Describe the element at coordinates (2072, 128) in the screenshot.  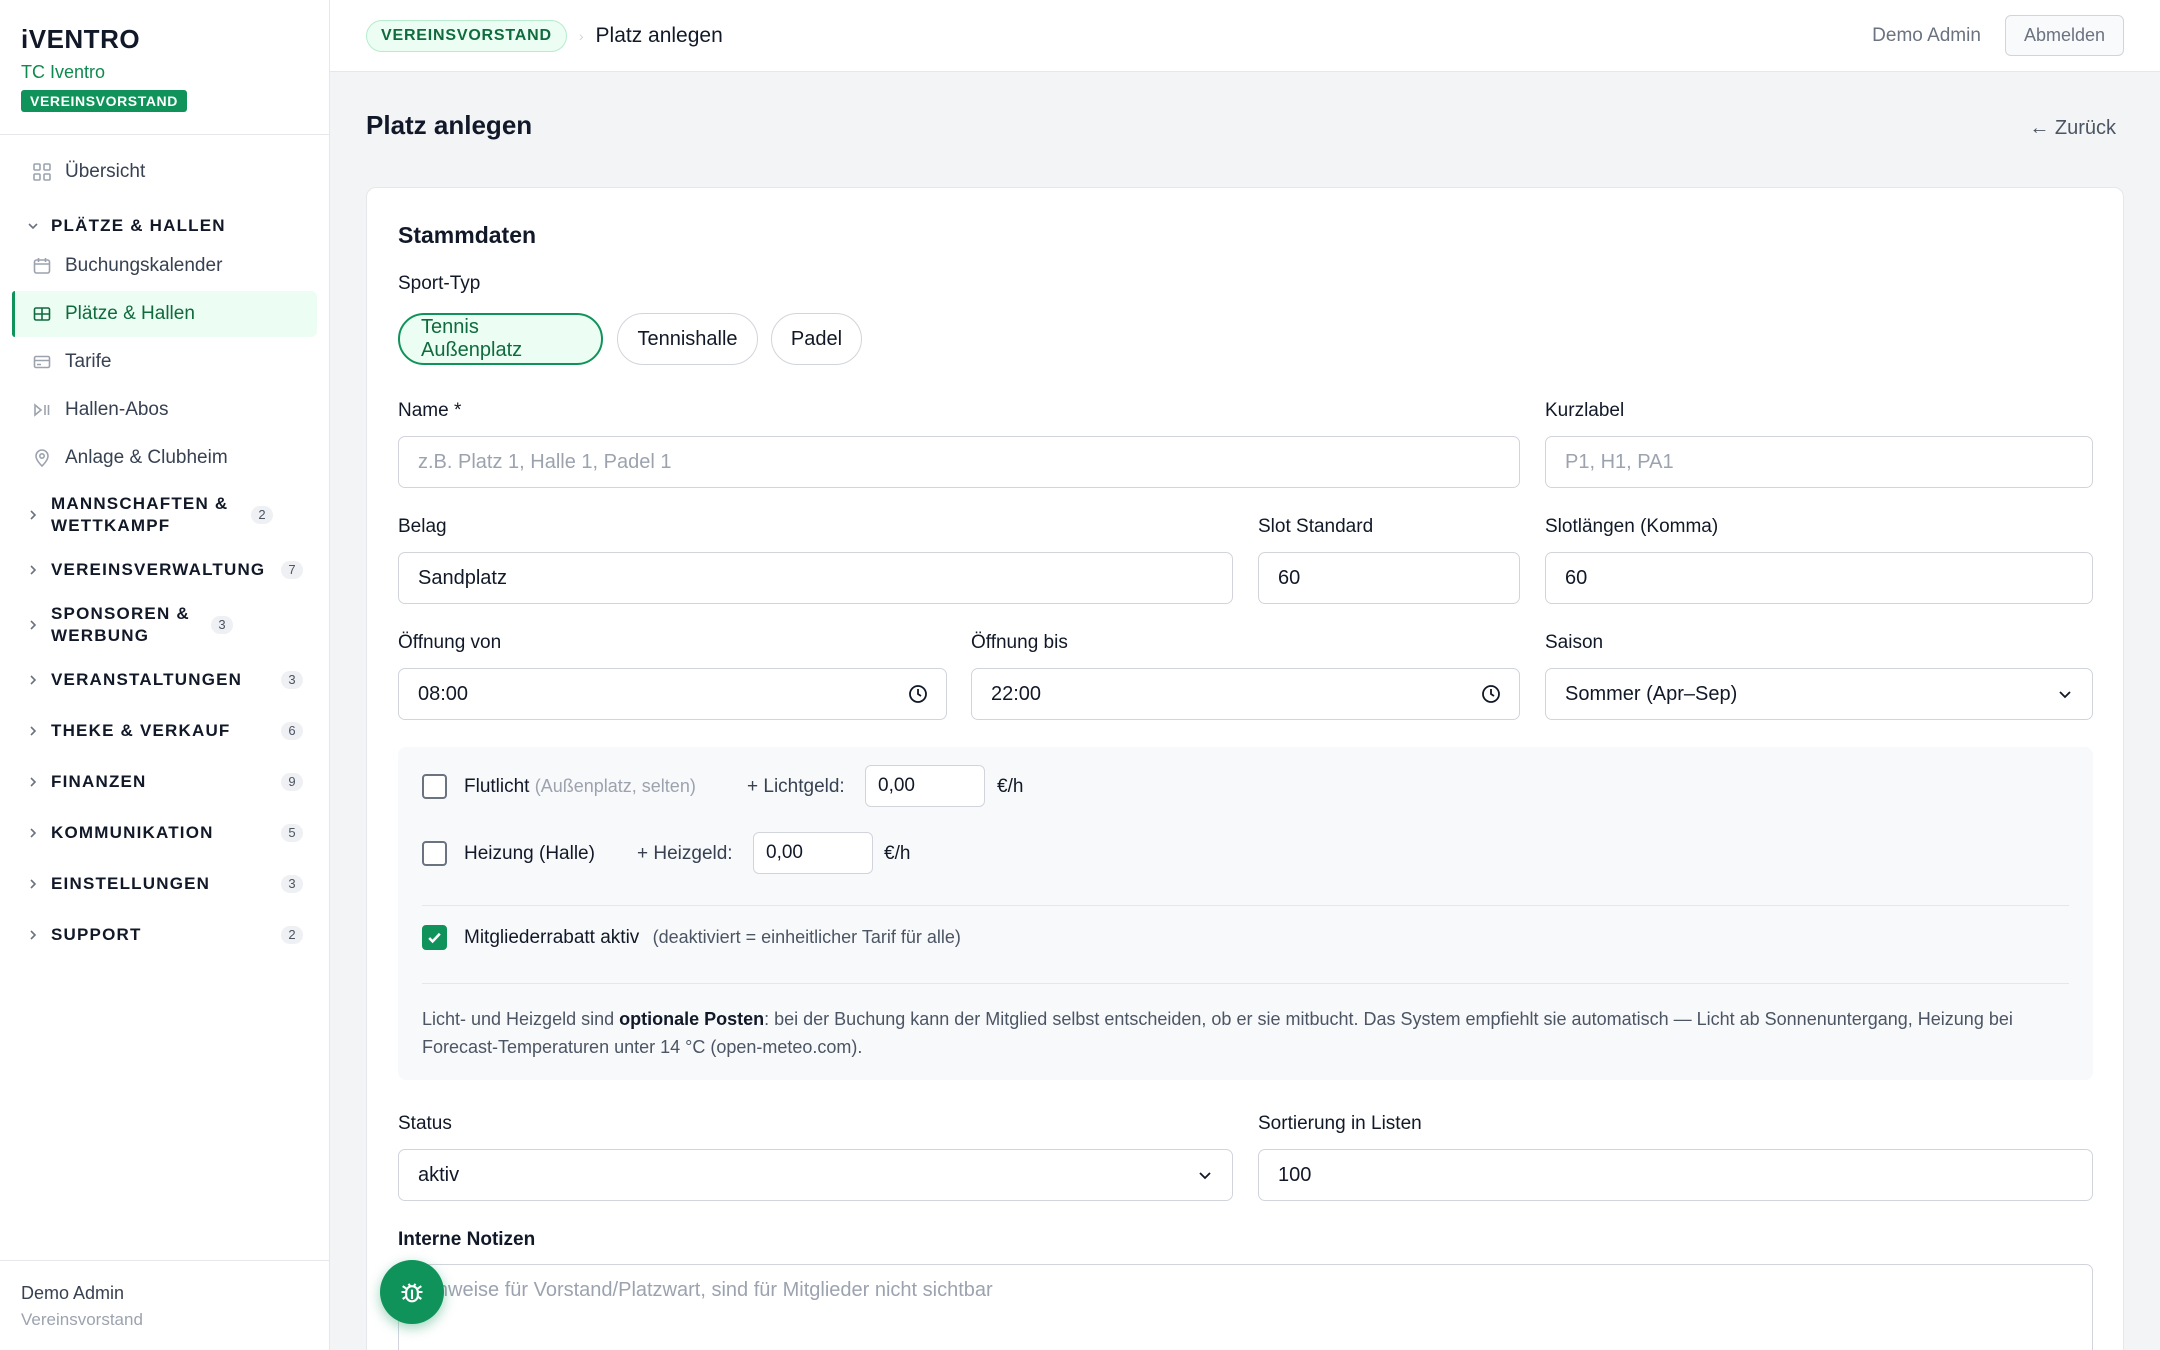
I see `back-link: ← Zurück` at that location.